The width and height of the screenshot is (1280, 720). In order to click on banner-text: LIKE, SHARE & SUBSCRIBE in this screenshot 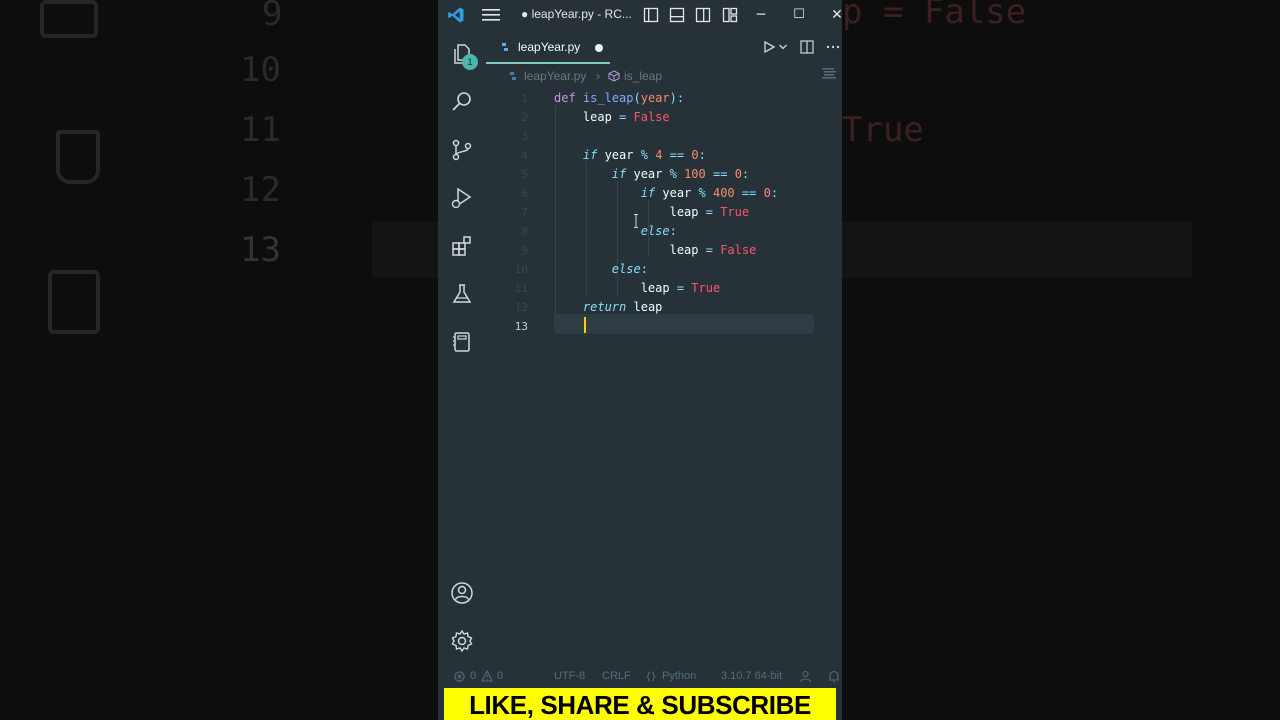, I will do `click(640, 705)`.